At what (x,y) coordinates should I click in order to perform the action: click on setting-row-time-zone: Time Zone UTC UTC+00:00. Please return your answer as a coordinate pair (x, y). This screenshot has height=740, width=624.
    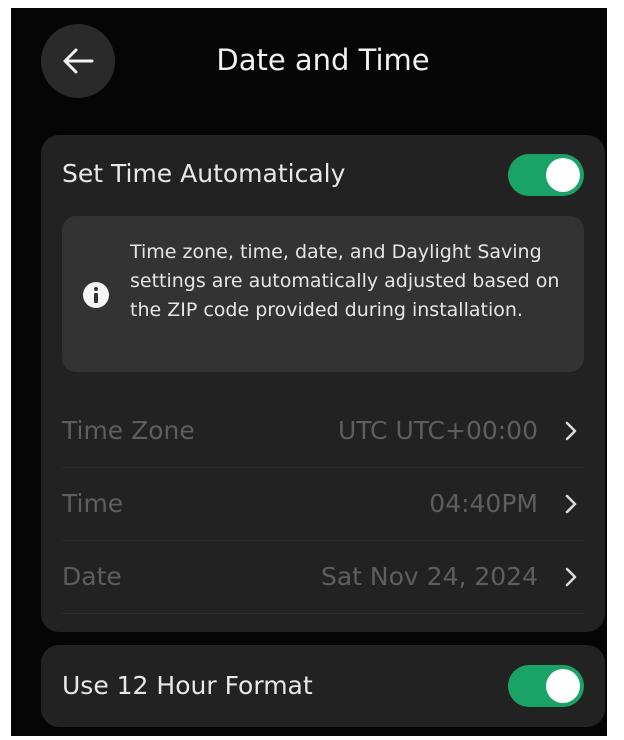
    Looking at the image, I should click on (323, 431).